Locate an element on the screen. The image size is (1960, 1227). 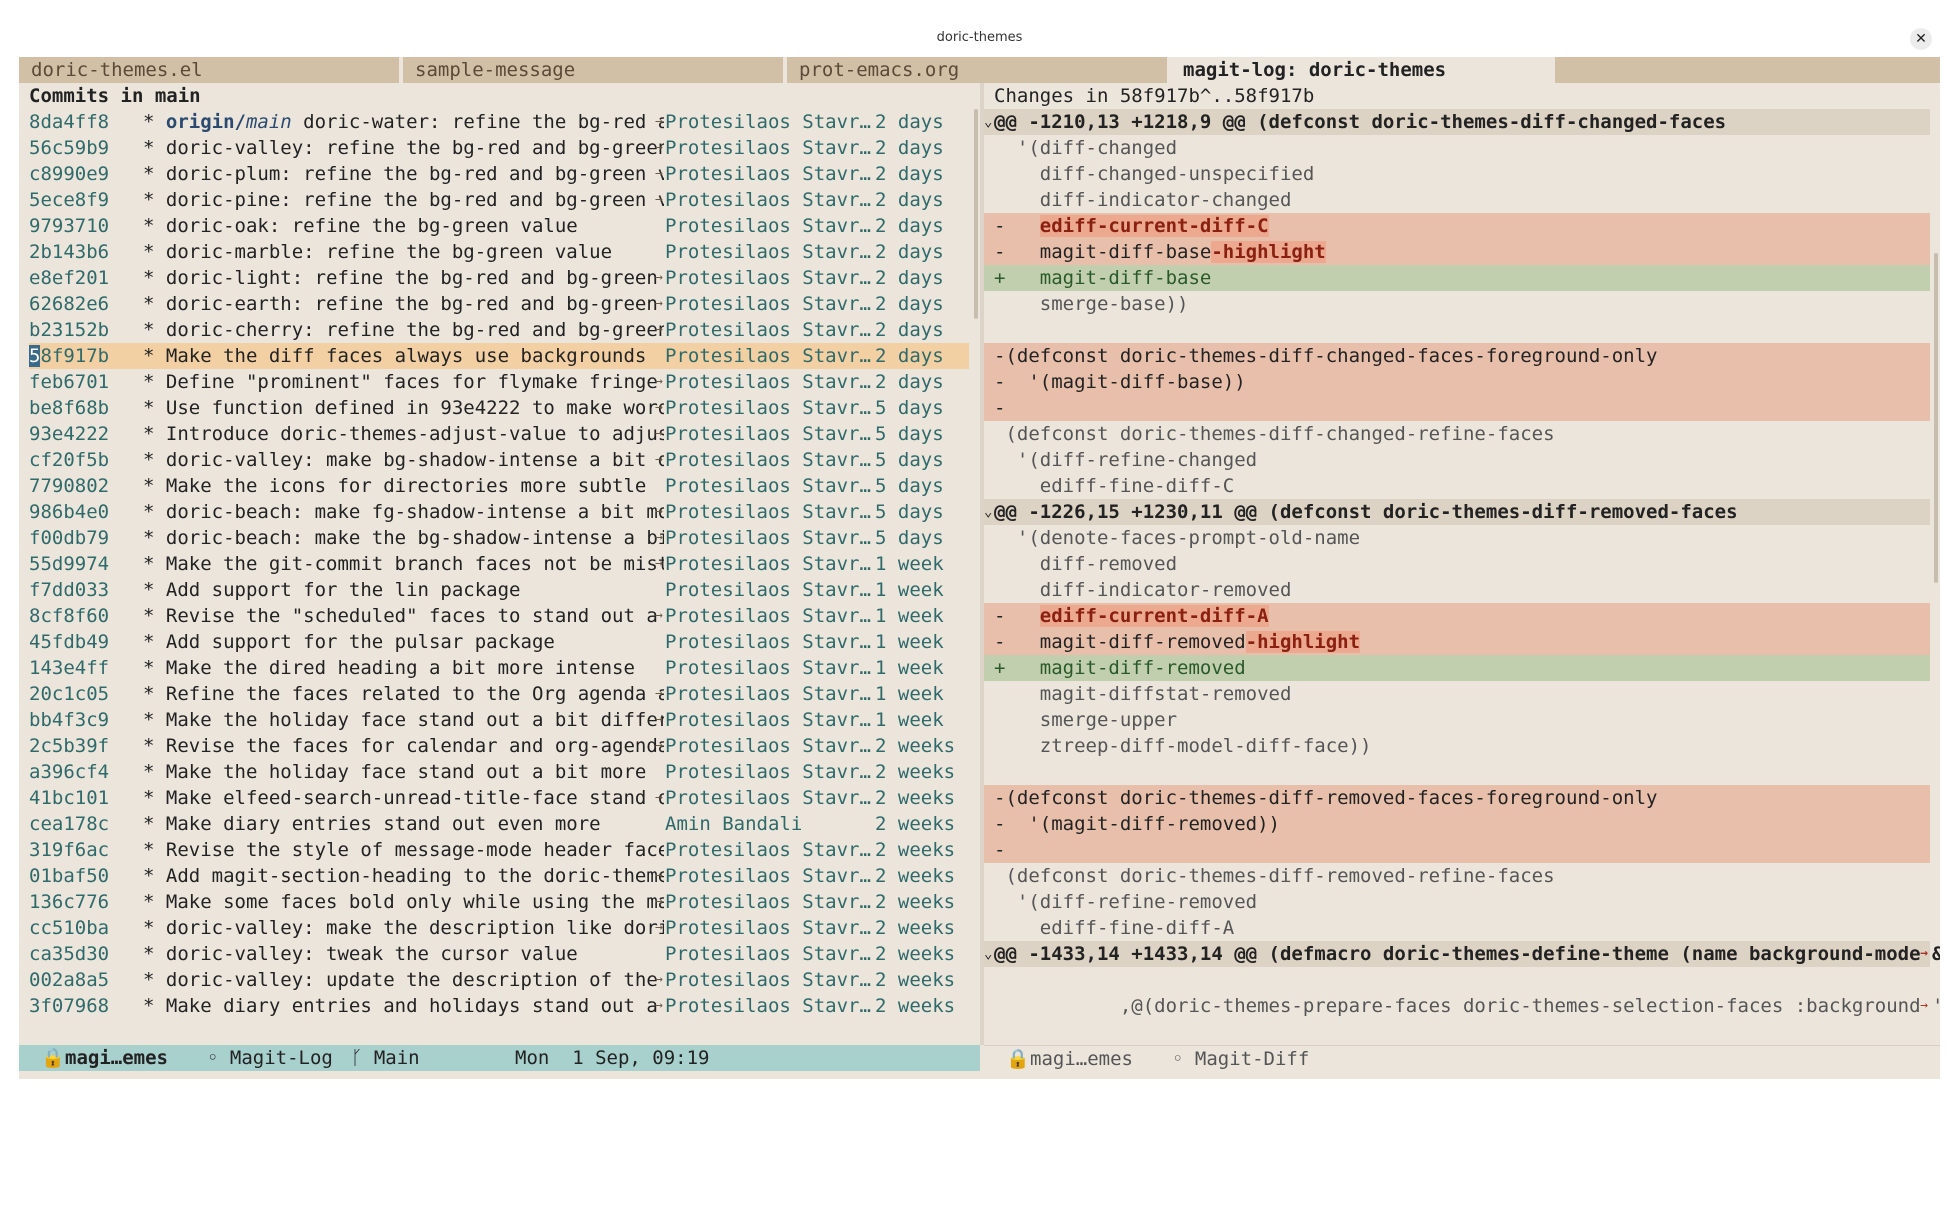
commit-hash: 41bc101 is located at coordinates (69, 798).